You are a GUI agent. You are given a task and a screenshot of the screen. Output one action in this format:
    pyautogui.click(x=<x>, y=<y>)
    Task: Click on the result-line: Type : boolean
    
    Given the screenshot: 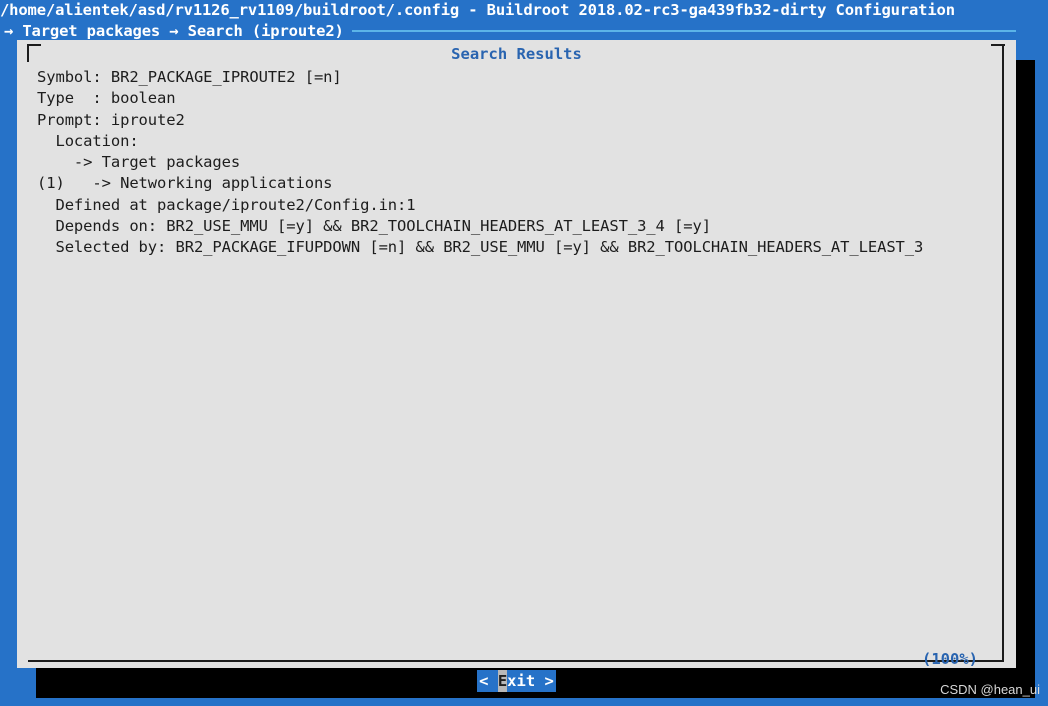 What is the action you would take?
    pyautogui.click(x=106, y=98)
    